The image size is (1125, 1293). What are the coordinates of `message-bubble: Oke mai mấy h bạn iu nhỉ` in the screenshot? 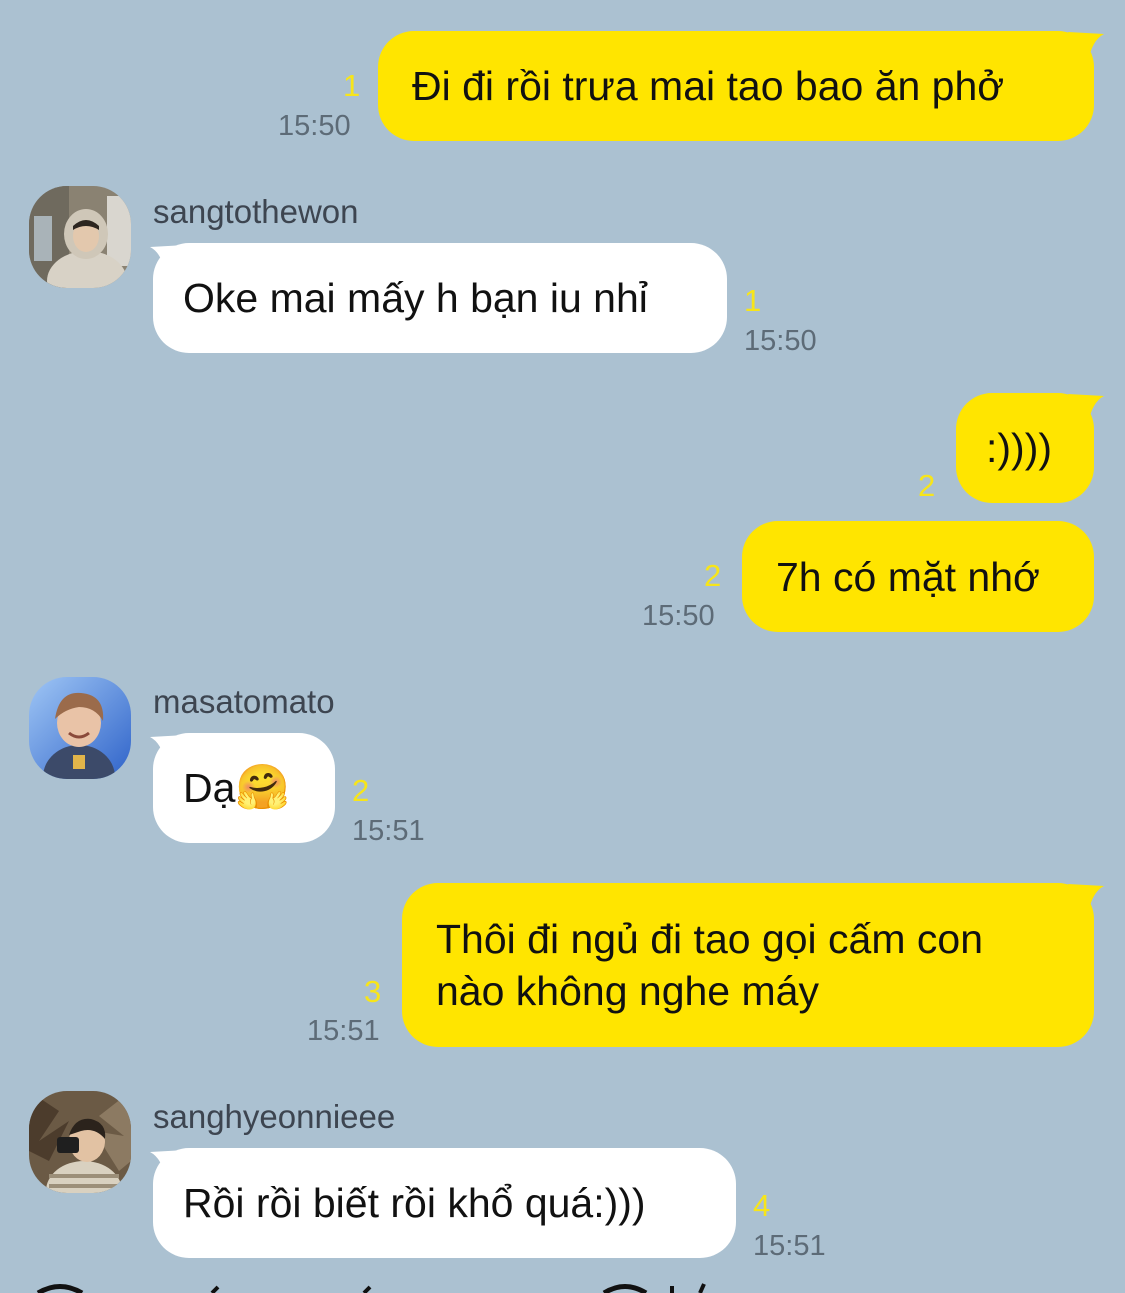 It's located at (440, 298).